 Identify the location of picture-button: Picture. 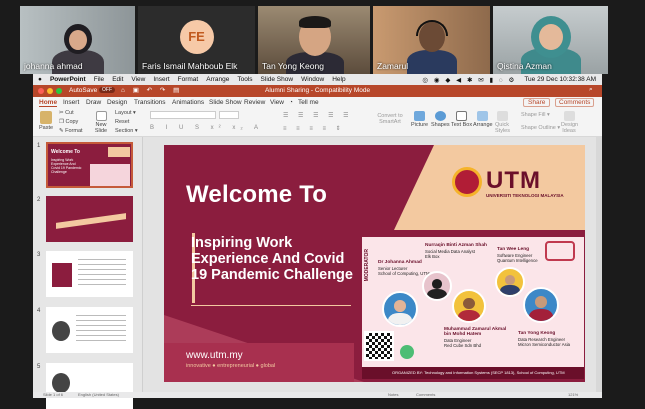
(419, 119).